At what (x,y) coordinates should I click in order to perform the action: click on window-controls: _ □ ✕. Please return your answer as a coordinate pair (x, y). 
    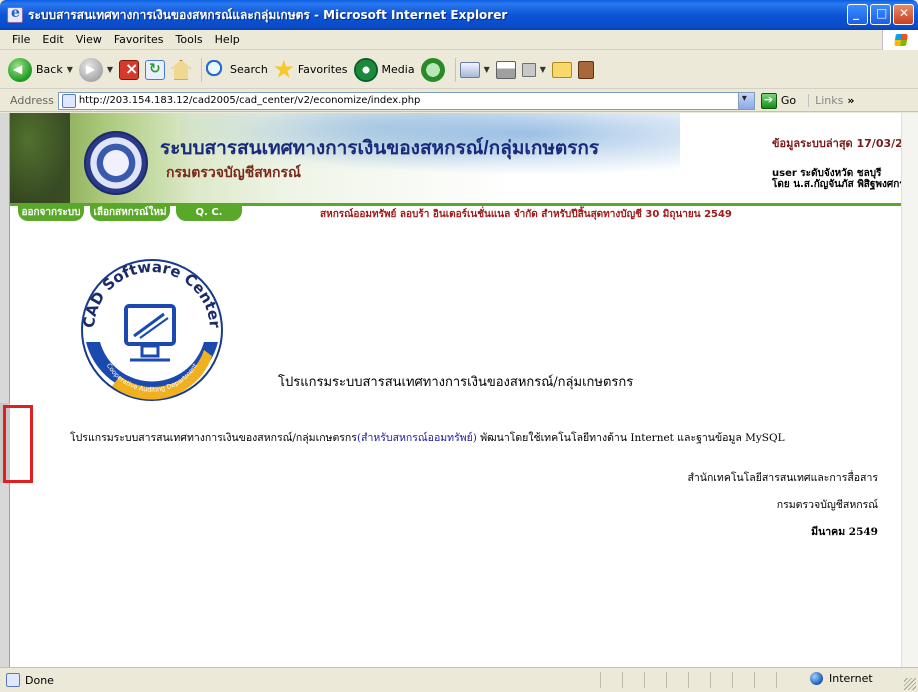
    Looking at the image, I should click on (880, 14).